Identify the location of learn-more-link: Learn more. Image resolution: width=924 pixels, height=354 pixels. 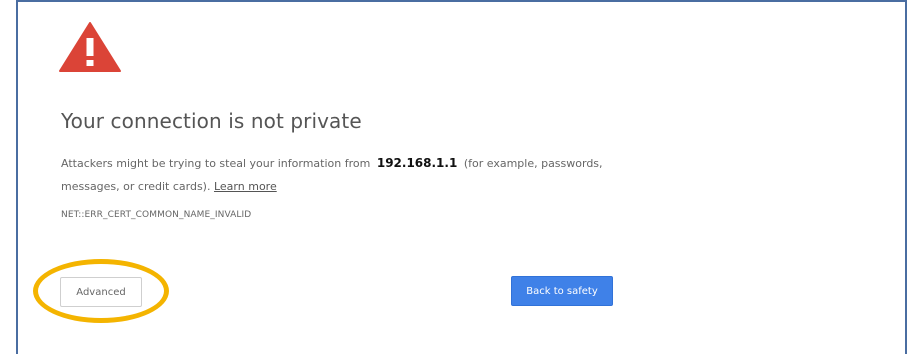
(245, 186).